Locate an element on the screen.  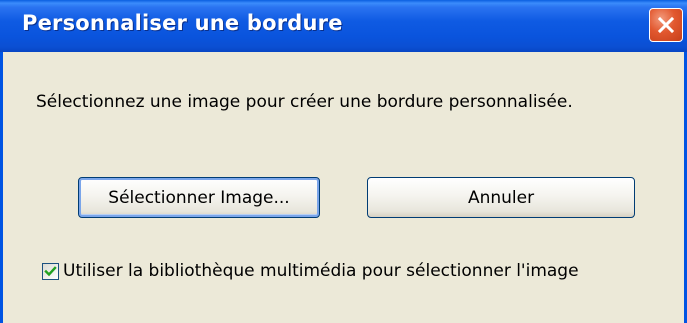
cancel-button: Annuler is located at coordinates (501, 197).